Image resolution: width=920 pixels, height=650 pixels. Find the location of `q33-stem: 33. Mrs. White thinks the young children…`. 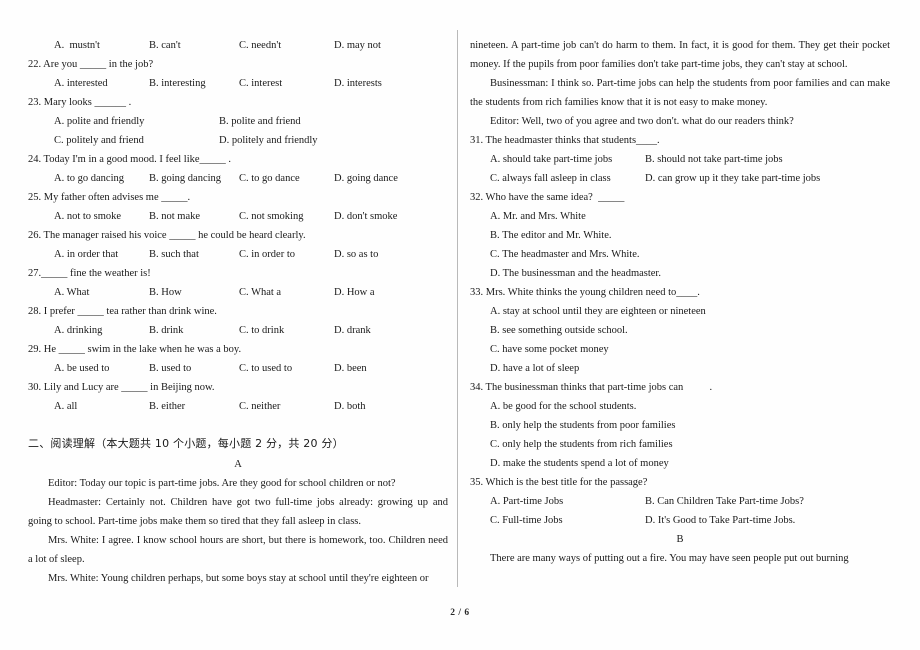

q33-stem: 33. Mrs. White thinks the young children… is located at coordinates (585, 292).